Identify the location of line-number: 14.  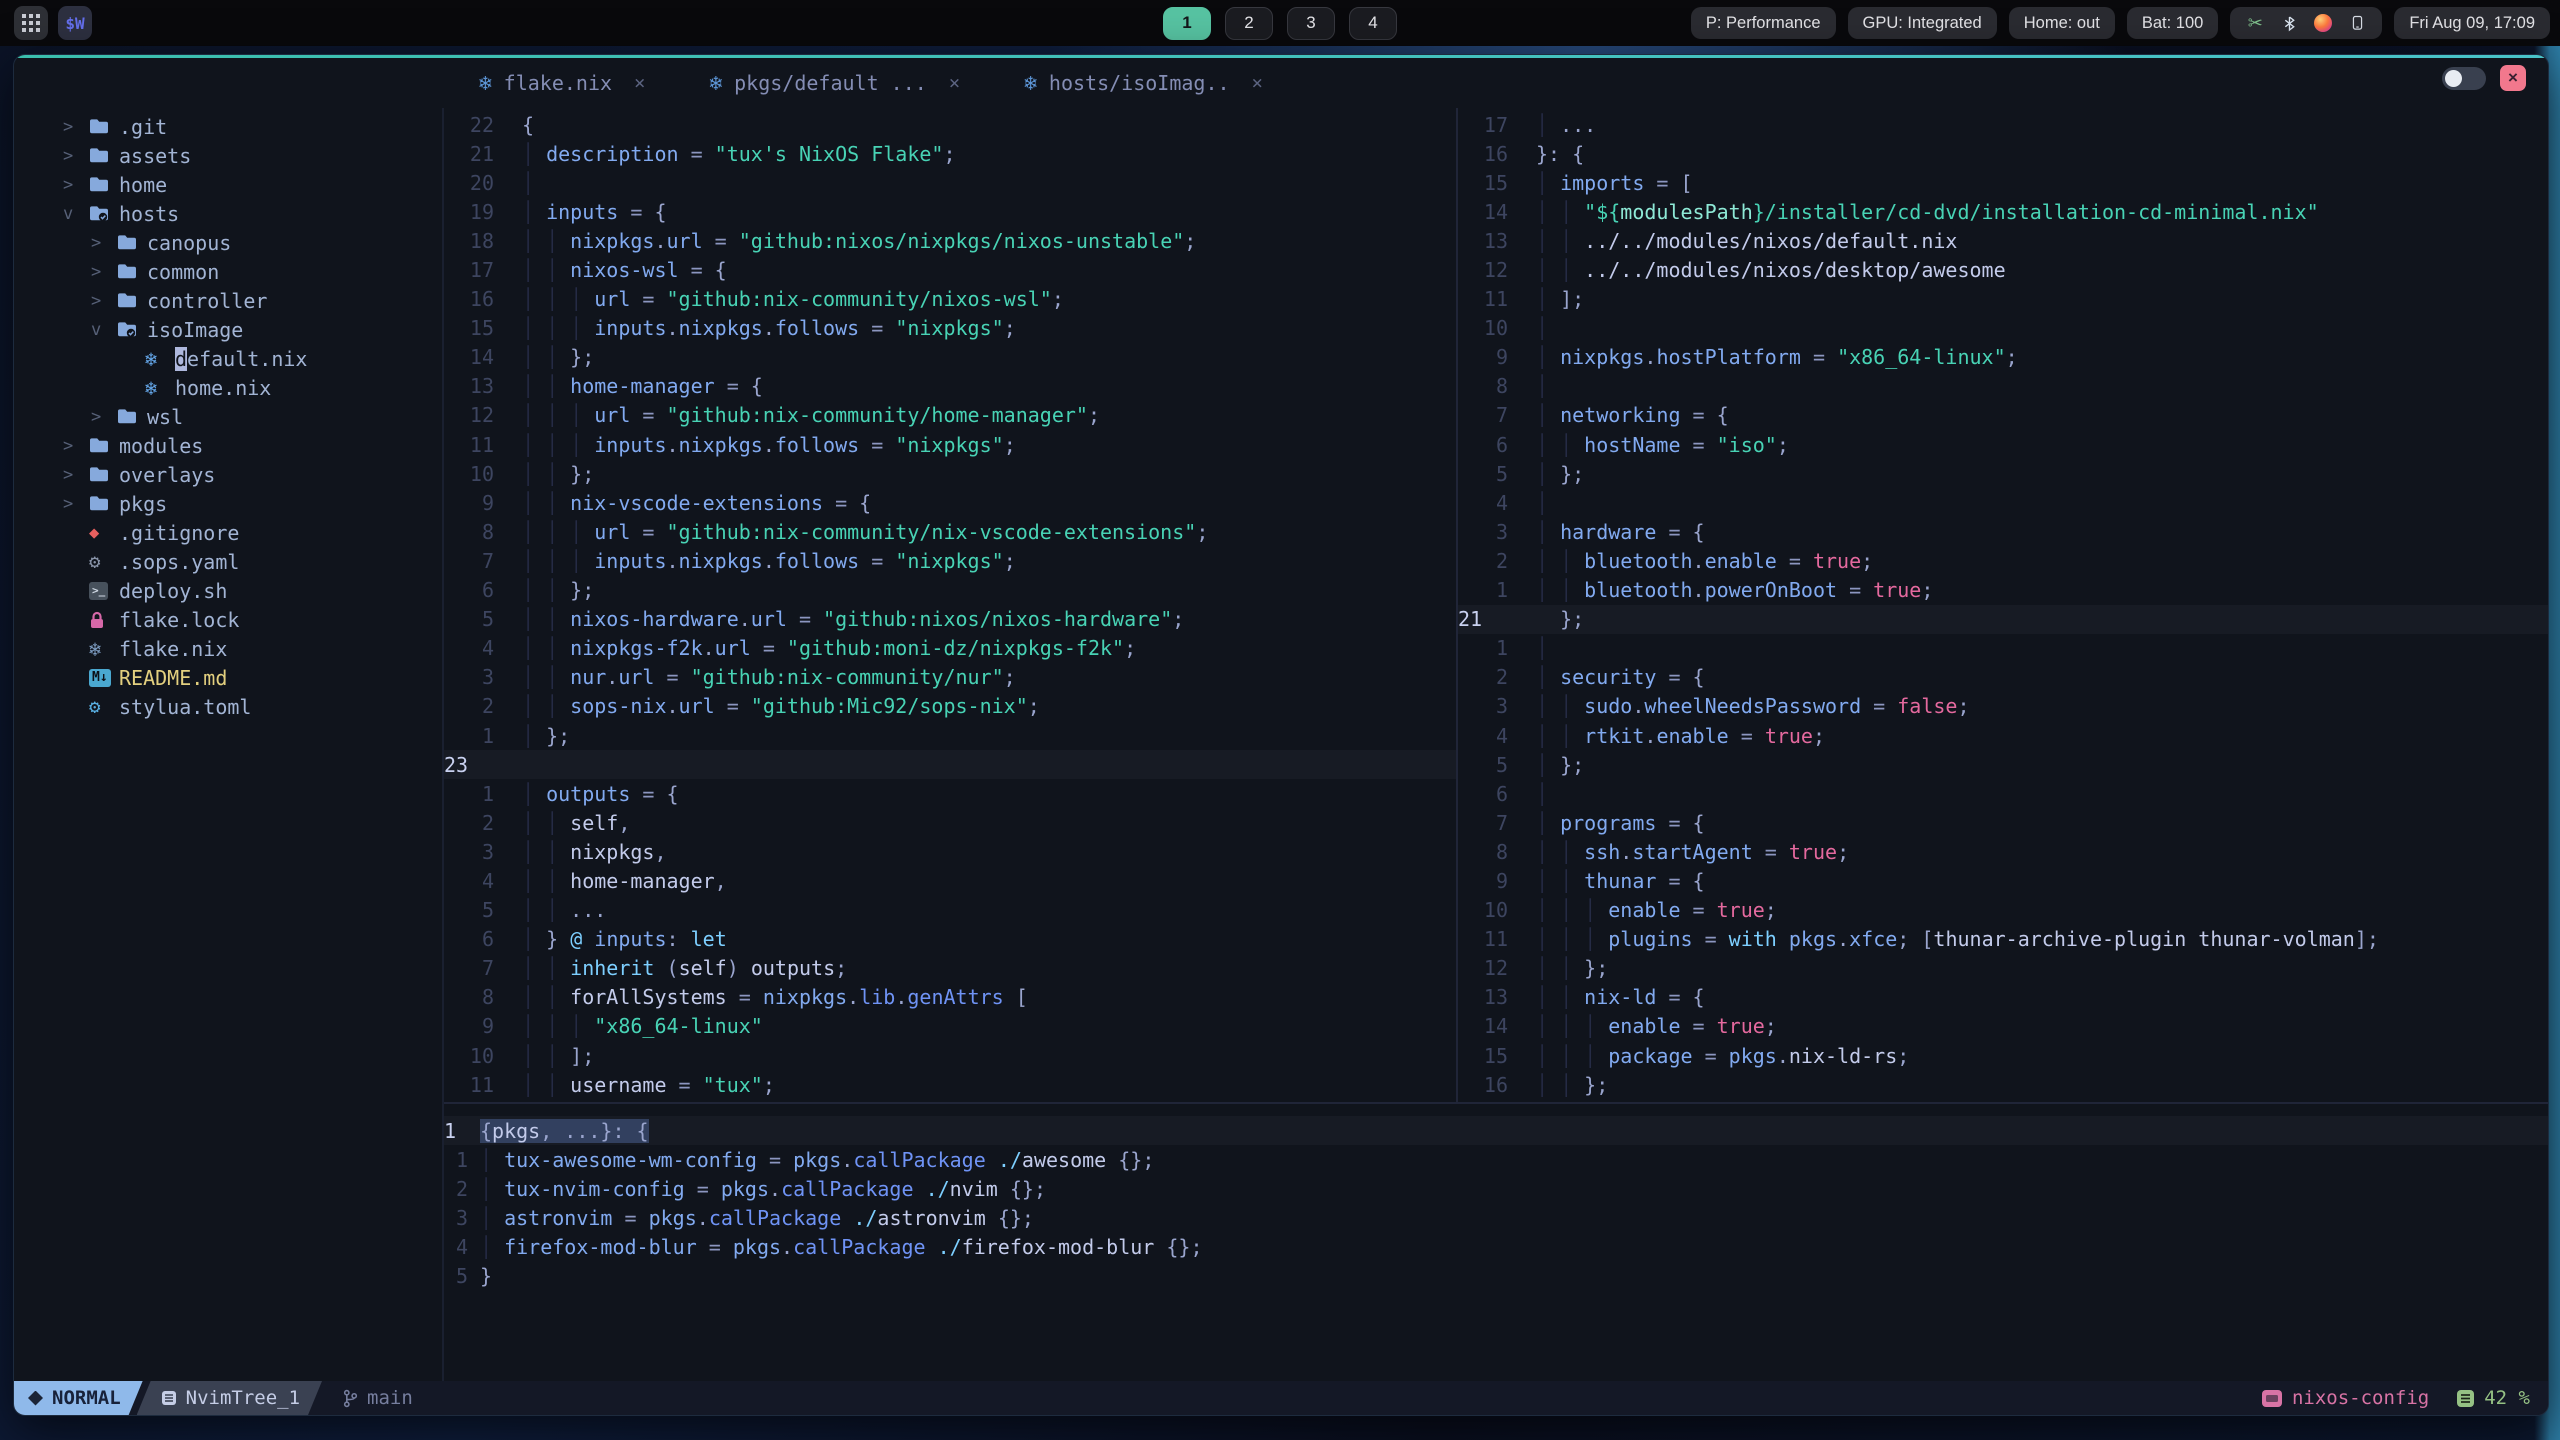
(1495, 211).